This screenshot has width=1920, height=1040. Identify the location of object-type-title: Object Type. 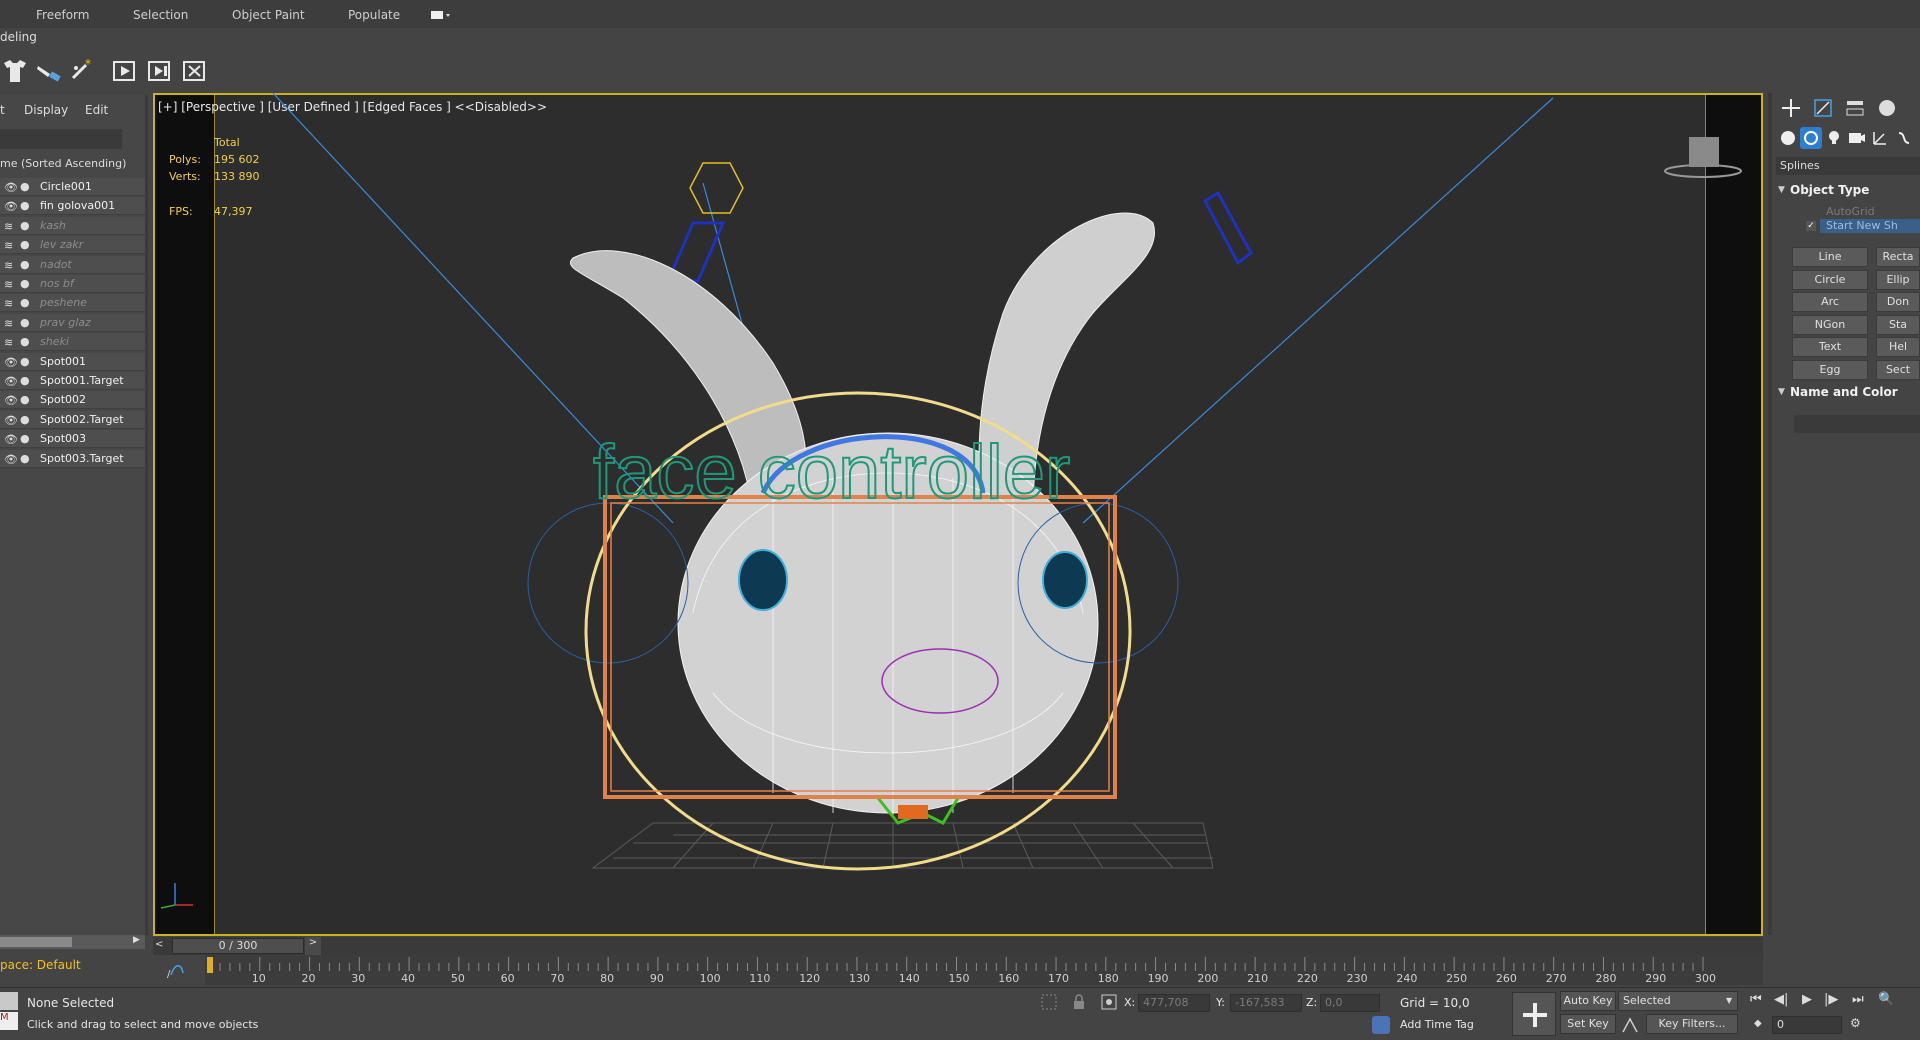
(1829, 190).